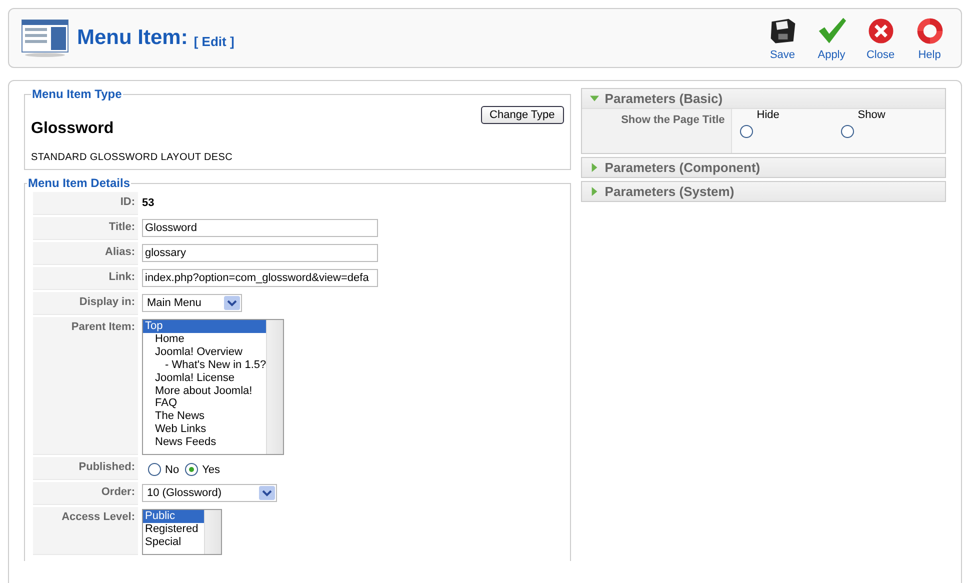 The height and width of the screenshot is (583, 970). Describe the element at coordinates (85, 278) in the screenshot. I see `field-label: Link:` at that location.